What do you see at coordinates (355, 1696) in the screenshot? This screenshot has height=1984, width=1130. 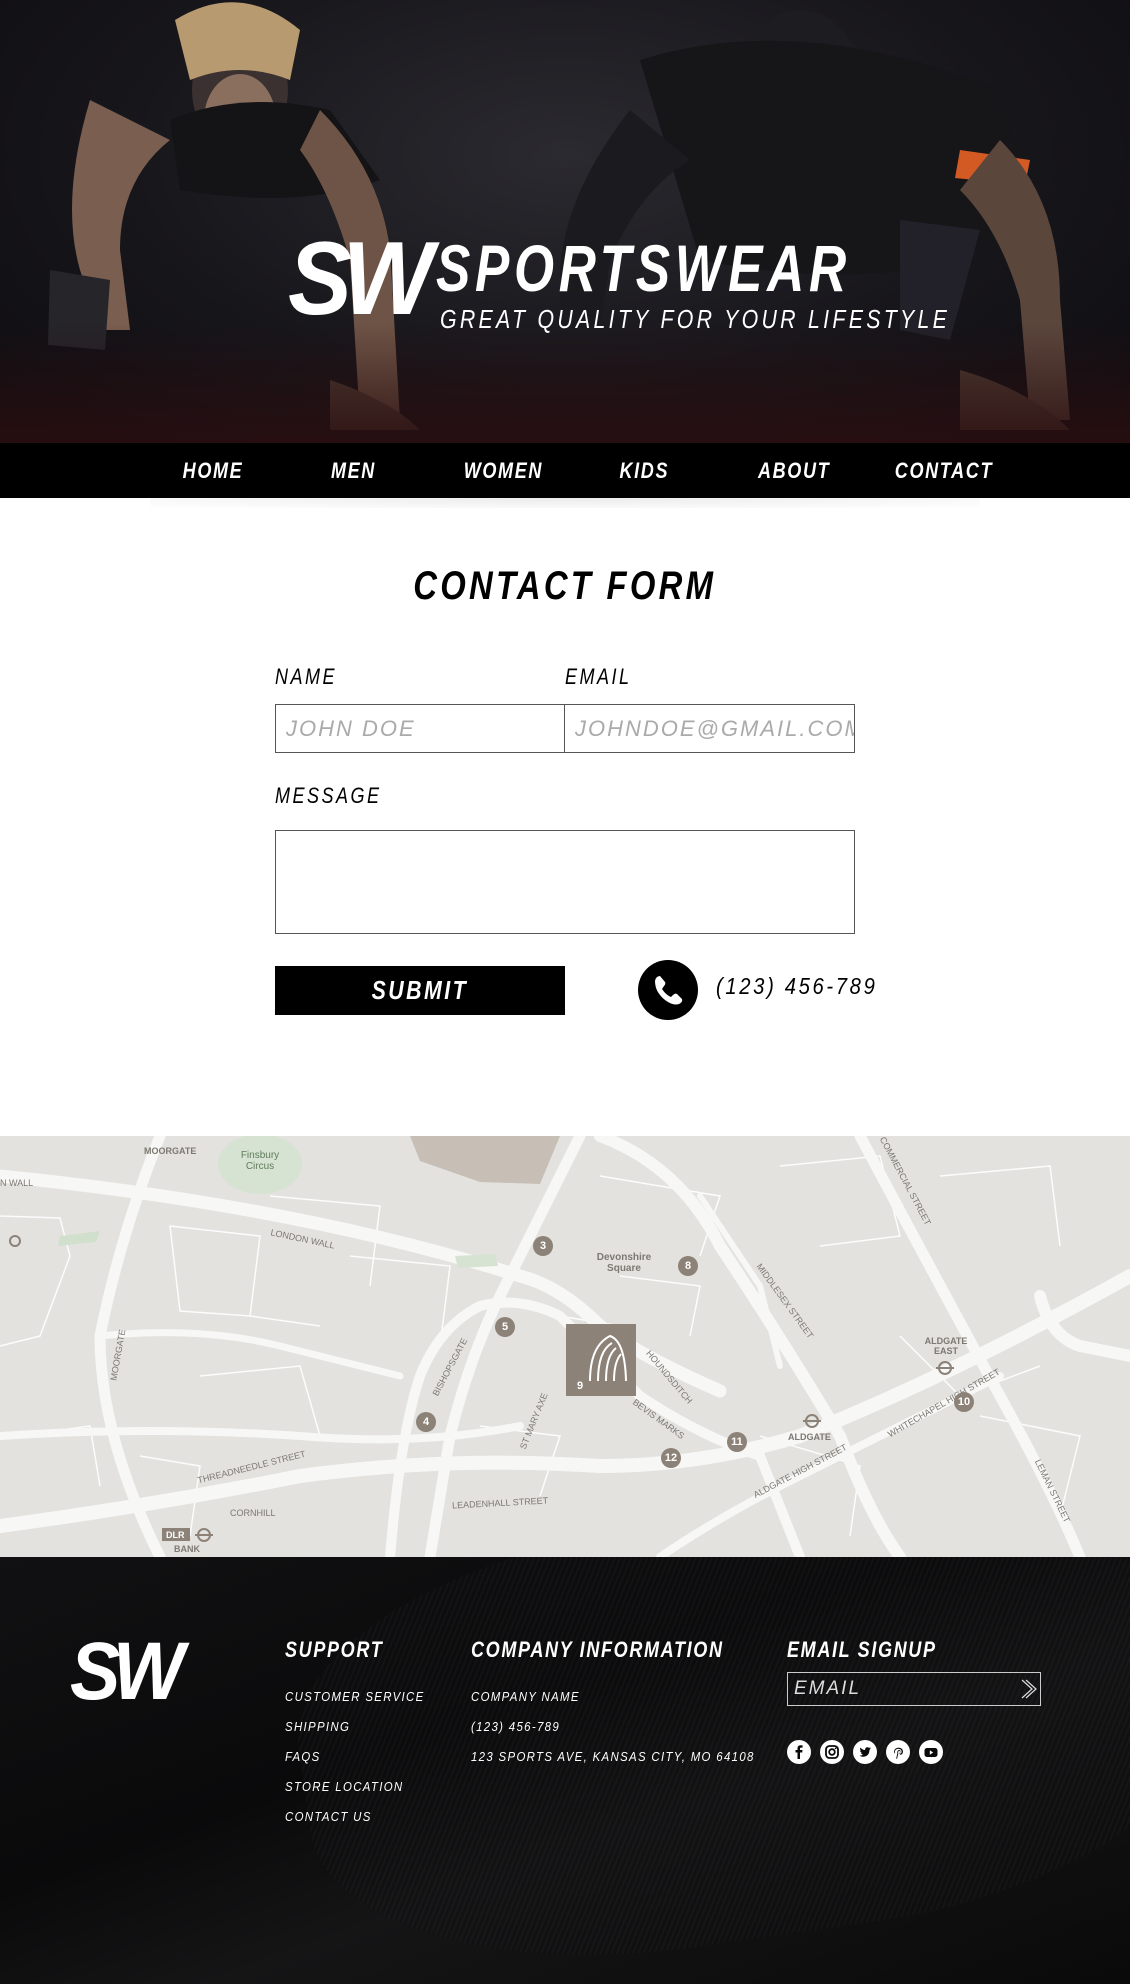 I see `footer-link-customer-service: CUSTOMER SERVICE` at bounding box center [355, 1696].